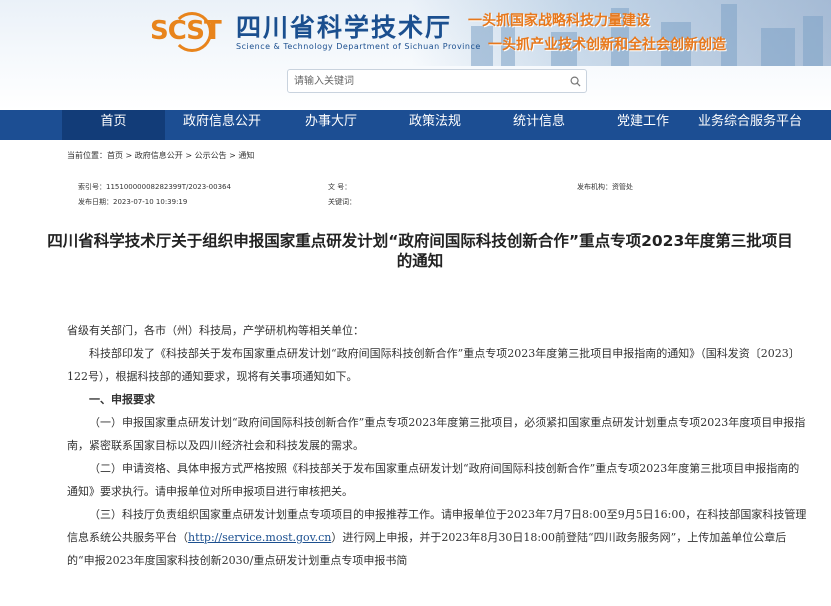 The image size is (831, 606). I want to click on scst-logo-icon: SCST, so click(189, 32).